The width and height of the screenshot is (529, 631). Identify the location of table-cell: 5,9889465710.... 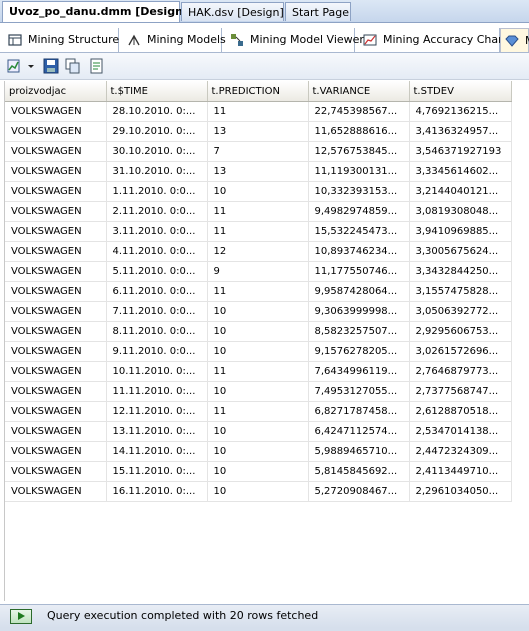
(359, 451).